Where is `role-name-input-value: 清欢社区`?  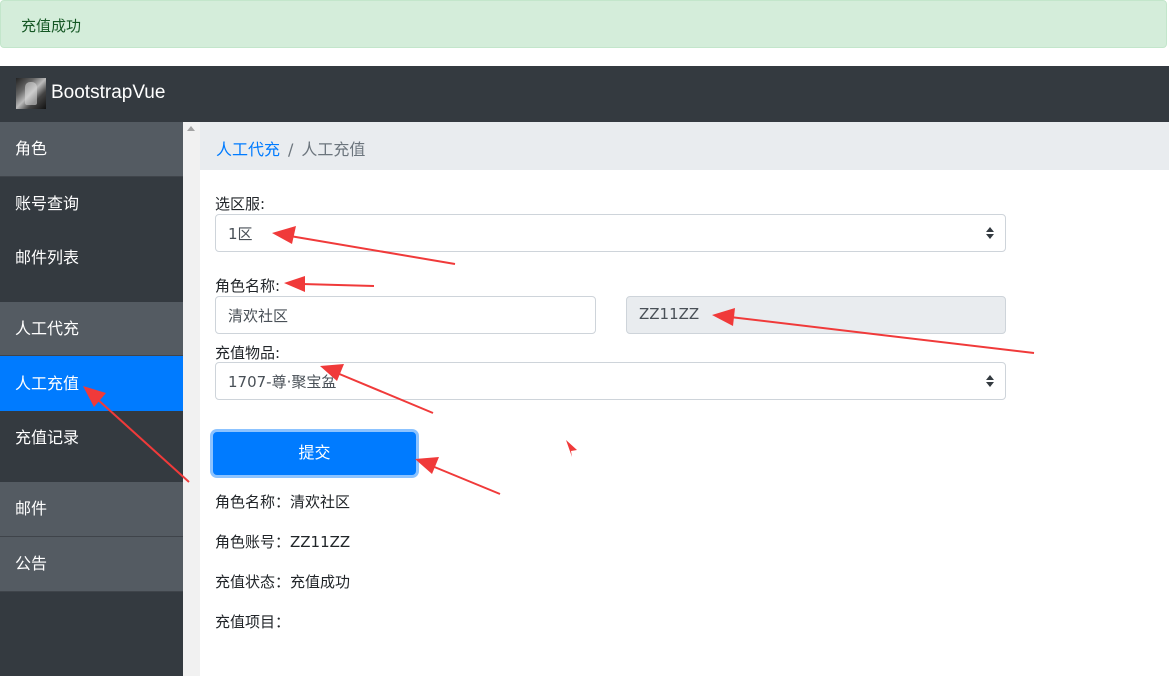
role-name-input-value: 清欢社区 is located at coordinates (258, 316).